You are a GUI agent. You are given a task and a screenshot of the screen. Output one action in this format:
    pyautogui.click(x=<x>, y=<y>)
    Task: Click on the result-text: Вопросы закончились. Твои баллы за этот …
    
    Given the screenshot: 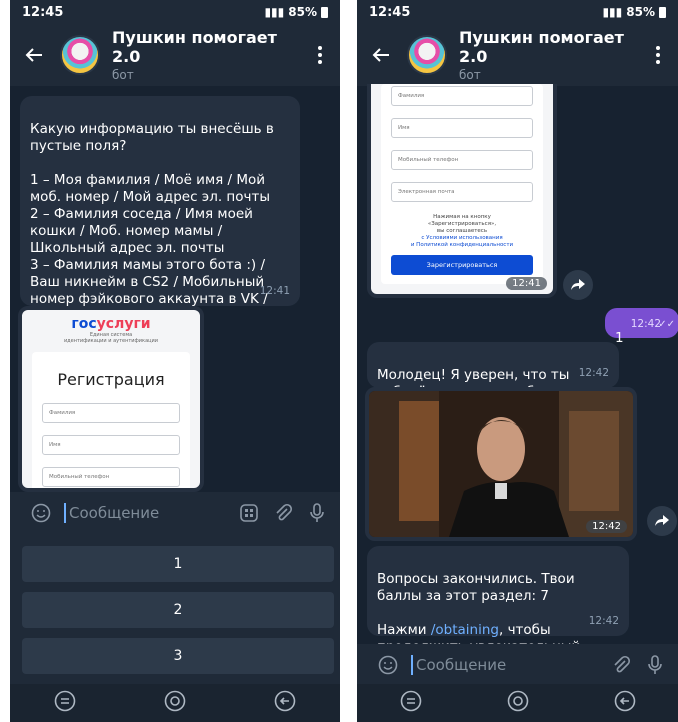 What is the action you would take?
    pyautogui.click(x=476, y=587)
    